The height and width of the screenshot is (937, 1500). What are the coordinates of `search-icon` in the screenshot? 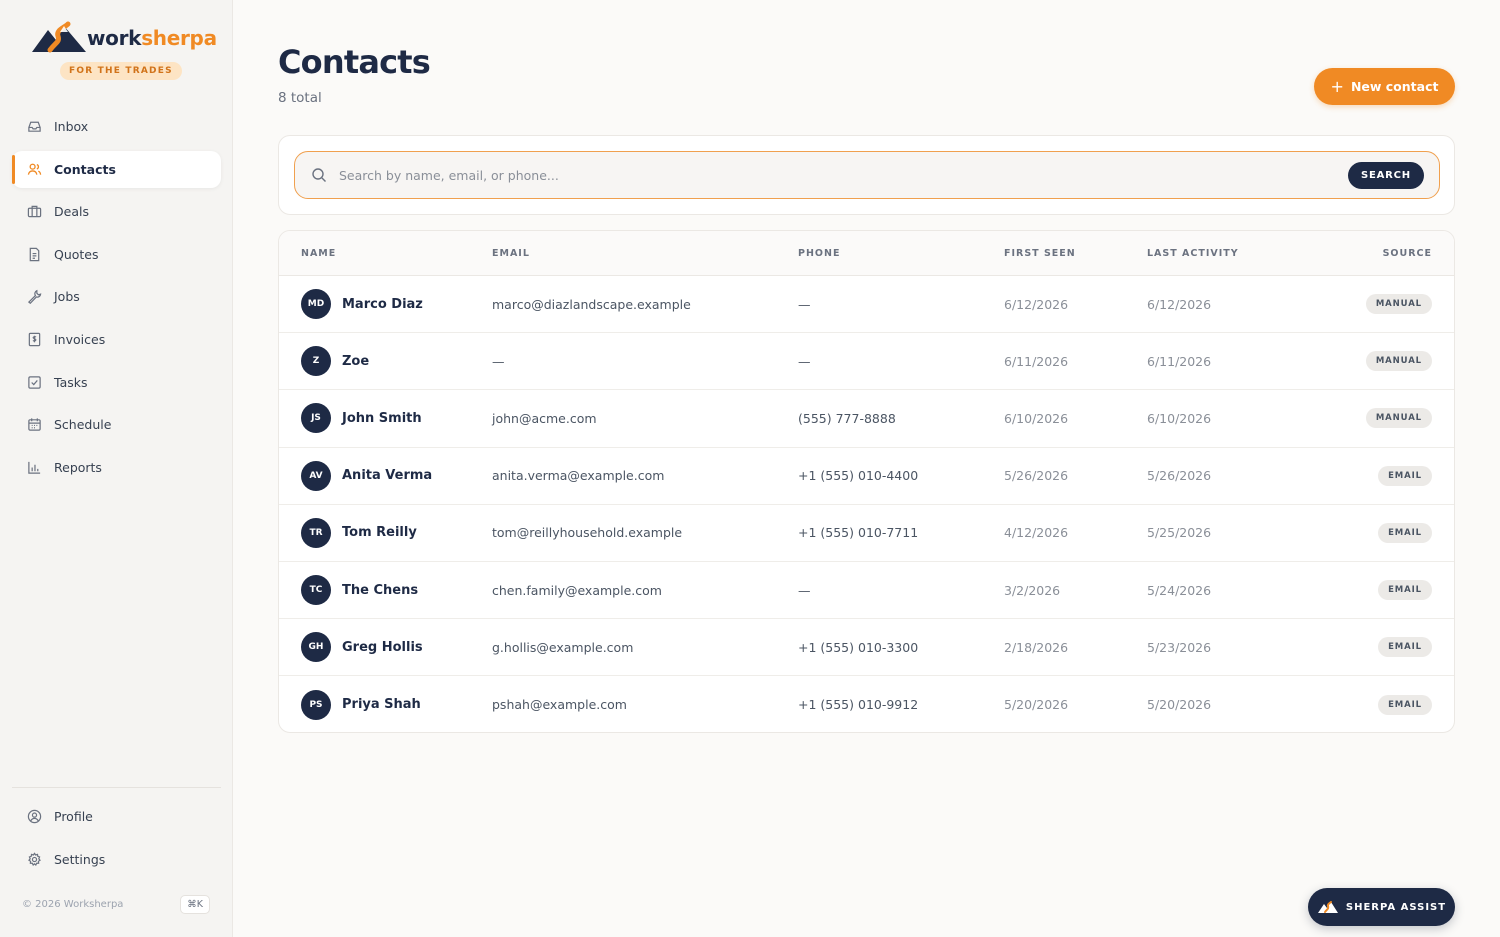 It's located at (319, 175).